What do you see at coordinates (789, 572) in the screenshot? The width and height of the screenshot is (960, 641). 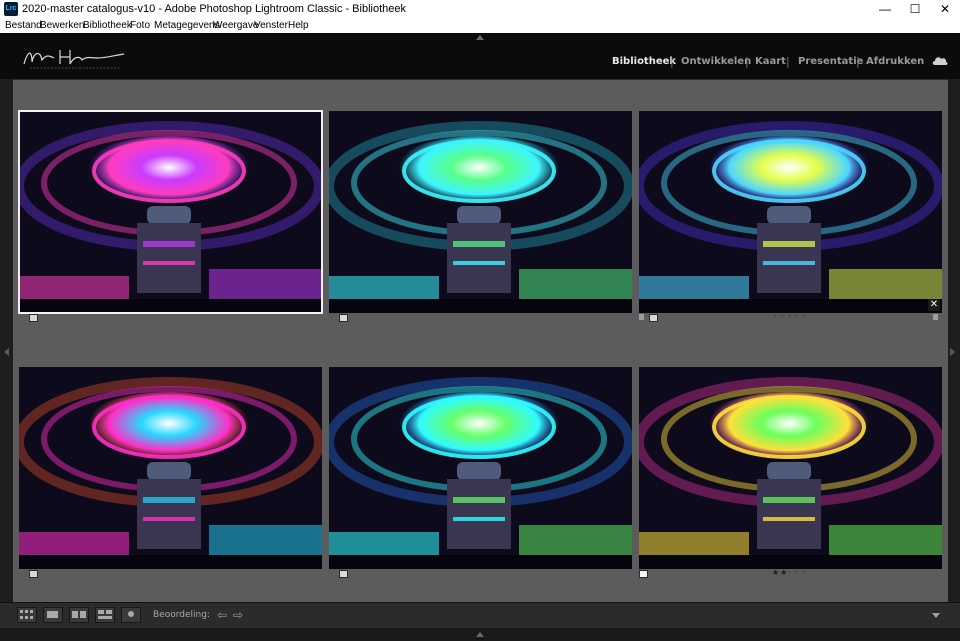 I see `star-rating: ★★· · ·` at bounding box center [789, 572].